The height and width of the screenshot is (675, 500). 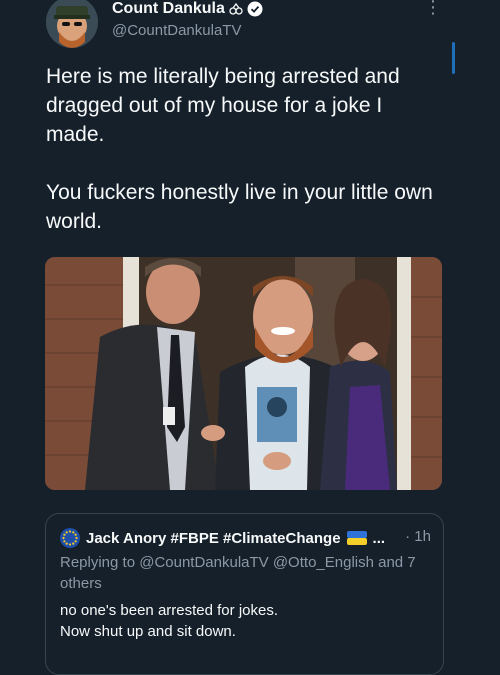 I want to click on ukraine-flag-icon, so click(x=356, y=538).